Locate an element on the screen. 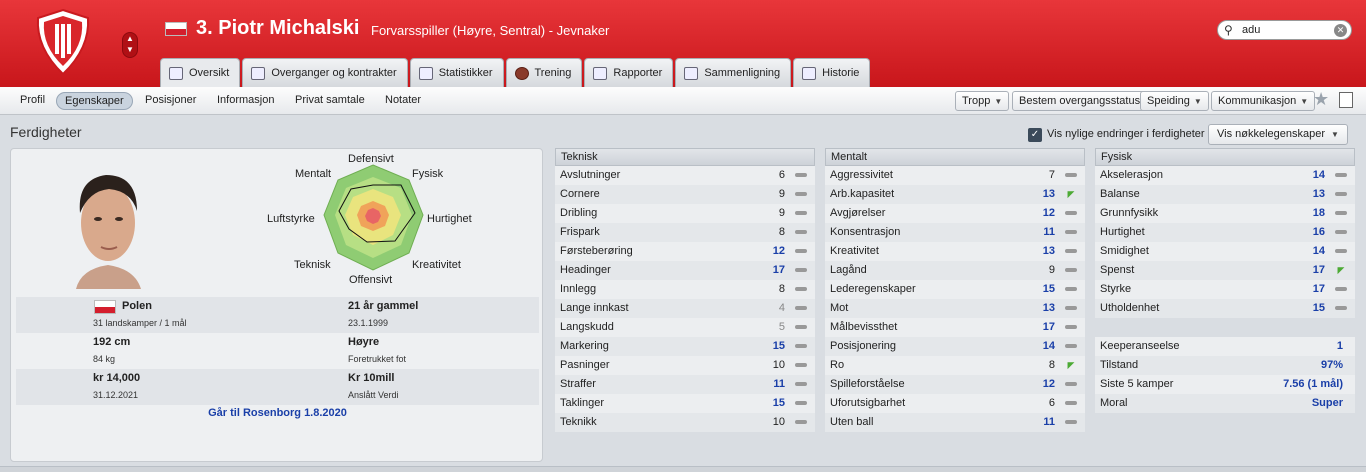 This screenshot has width=1366, height=472. attribute-row: Lange innkast 4 is located at coordinates (685, 308).